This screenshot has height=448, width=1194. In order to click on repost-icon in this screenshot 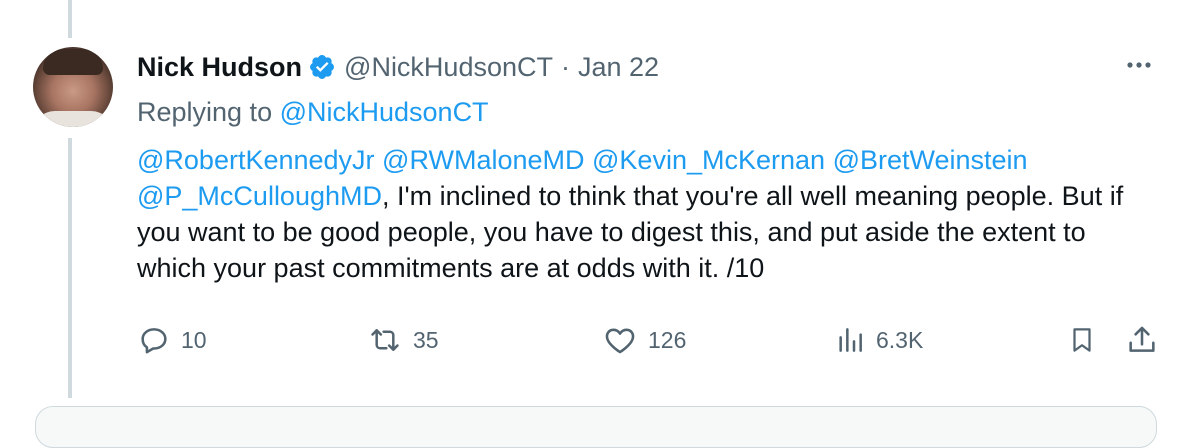, I will do `click(385, 340)`.